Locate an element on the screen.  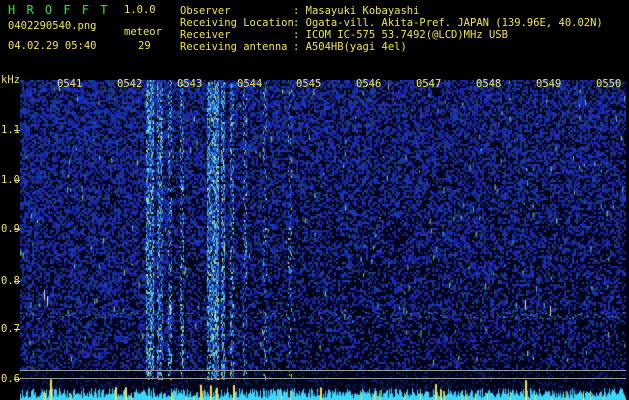
time-tick-label: 0542 is located at coordinates (130, 84).